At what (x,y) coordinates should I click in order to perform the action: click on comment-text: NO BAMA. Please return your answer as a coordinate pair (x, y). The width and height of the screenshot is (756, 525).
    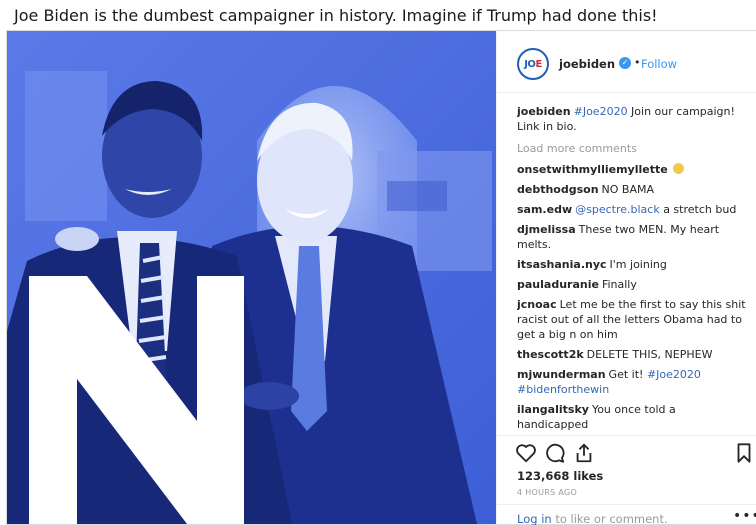
    Looking at the image, I should click on (628, 189).